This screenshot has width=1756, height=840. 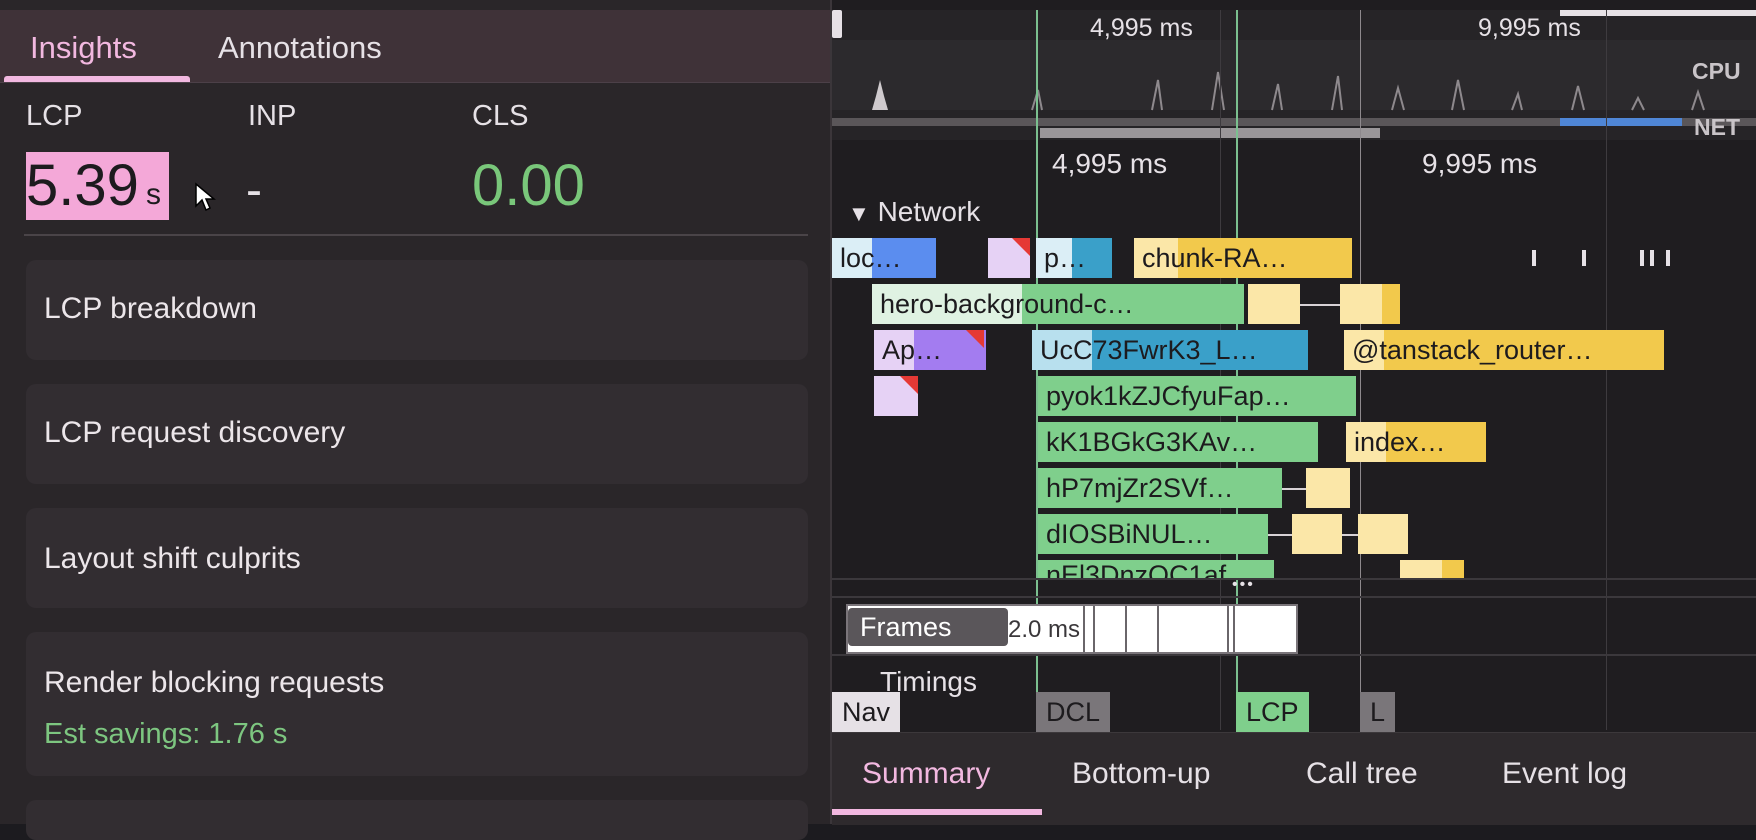 What do you see at coordinates (1044, 629) in the screenshot?
I see `frames-underlay-text: 2.0 ms` at bounding box center [1044, 629].